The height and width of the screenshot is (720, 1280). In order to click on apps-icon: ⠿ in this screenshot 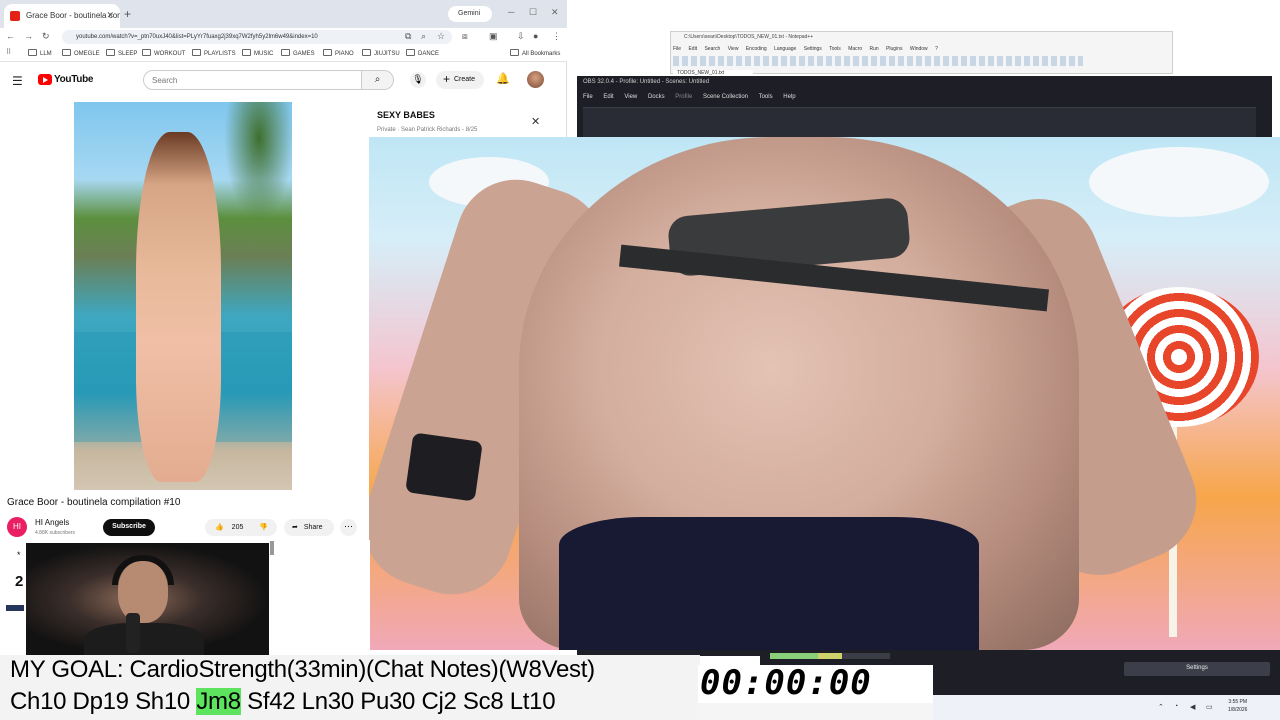, I will do `click(8, 52)`.